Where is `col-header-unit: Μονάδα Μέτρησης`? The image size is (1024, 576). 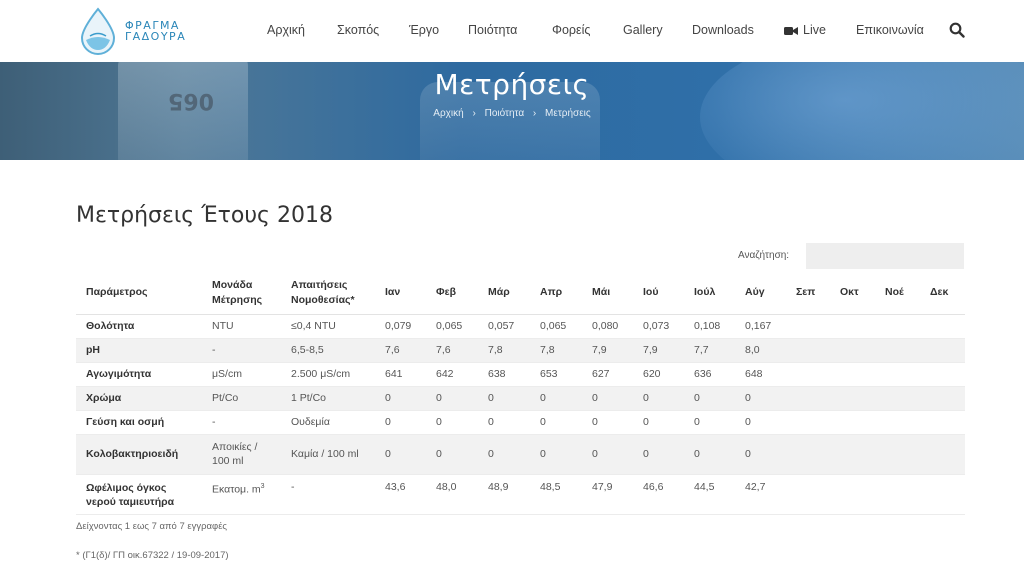
col-header-unit: Μονάδα Μέτρησης is located at coordinates (241, 293).